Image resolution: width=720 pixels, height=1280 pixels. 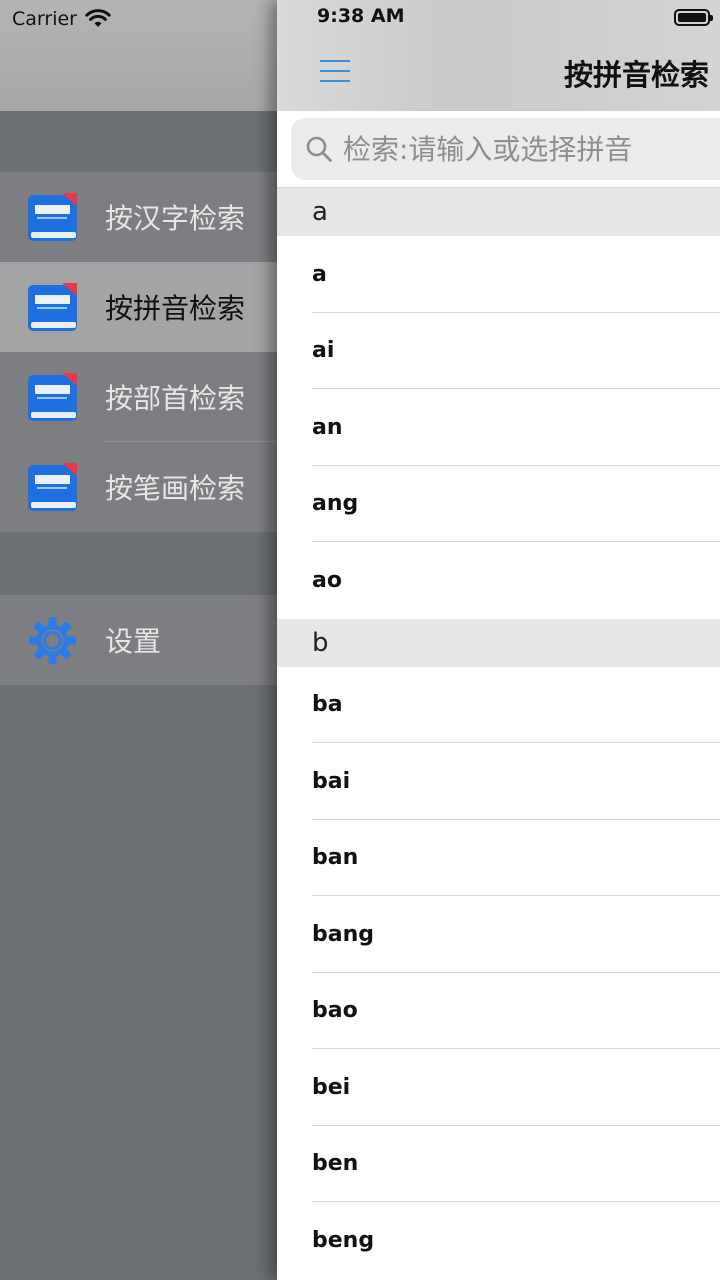 I want to click on menu-item-settings: 设置, so click(x=138, y=640).